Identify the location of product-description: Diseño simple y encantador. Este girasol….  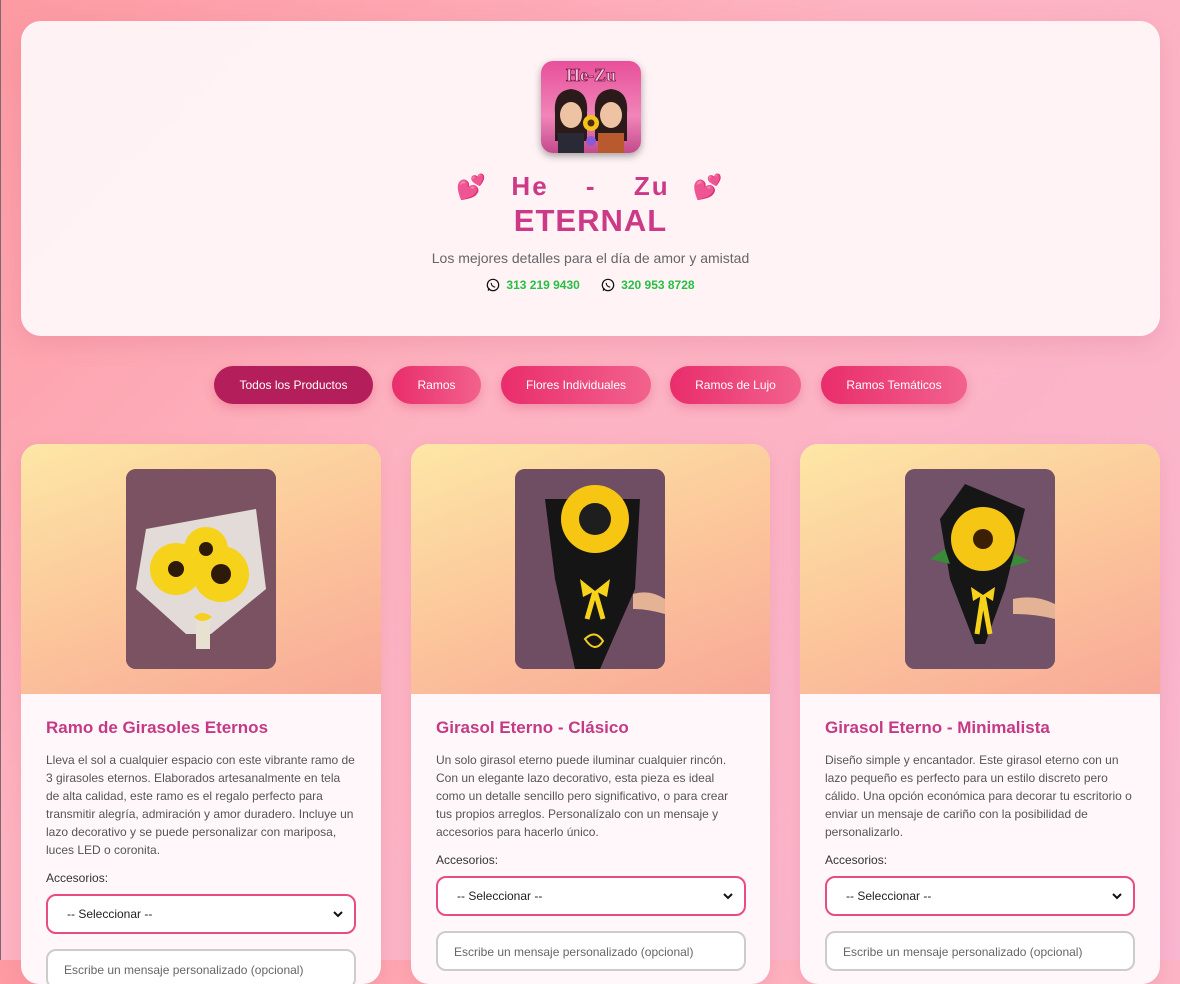
(978, 796).